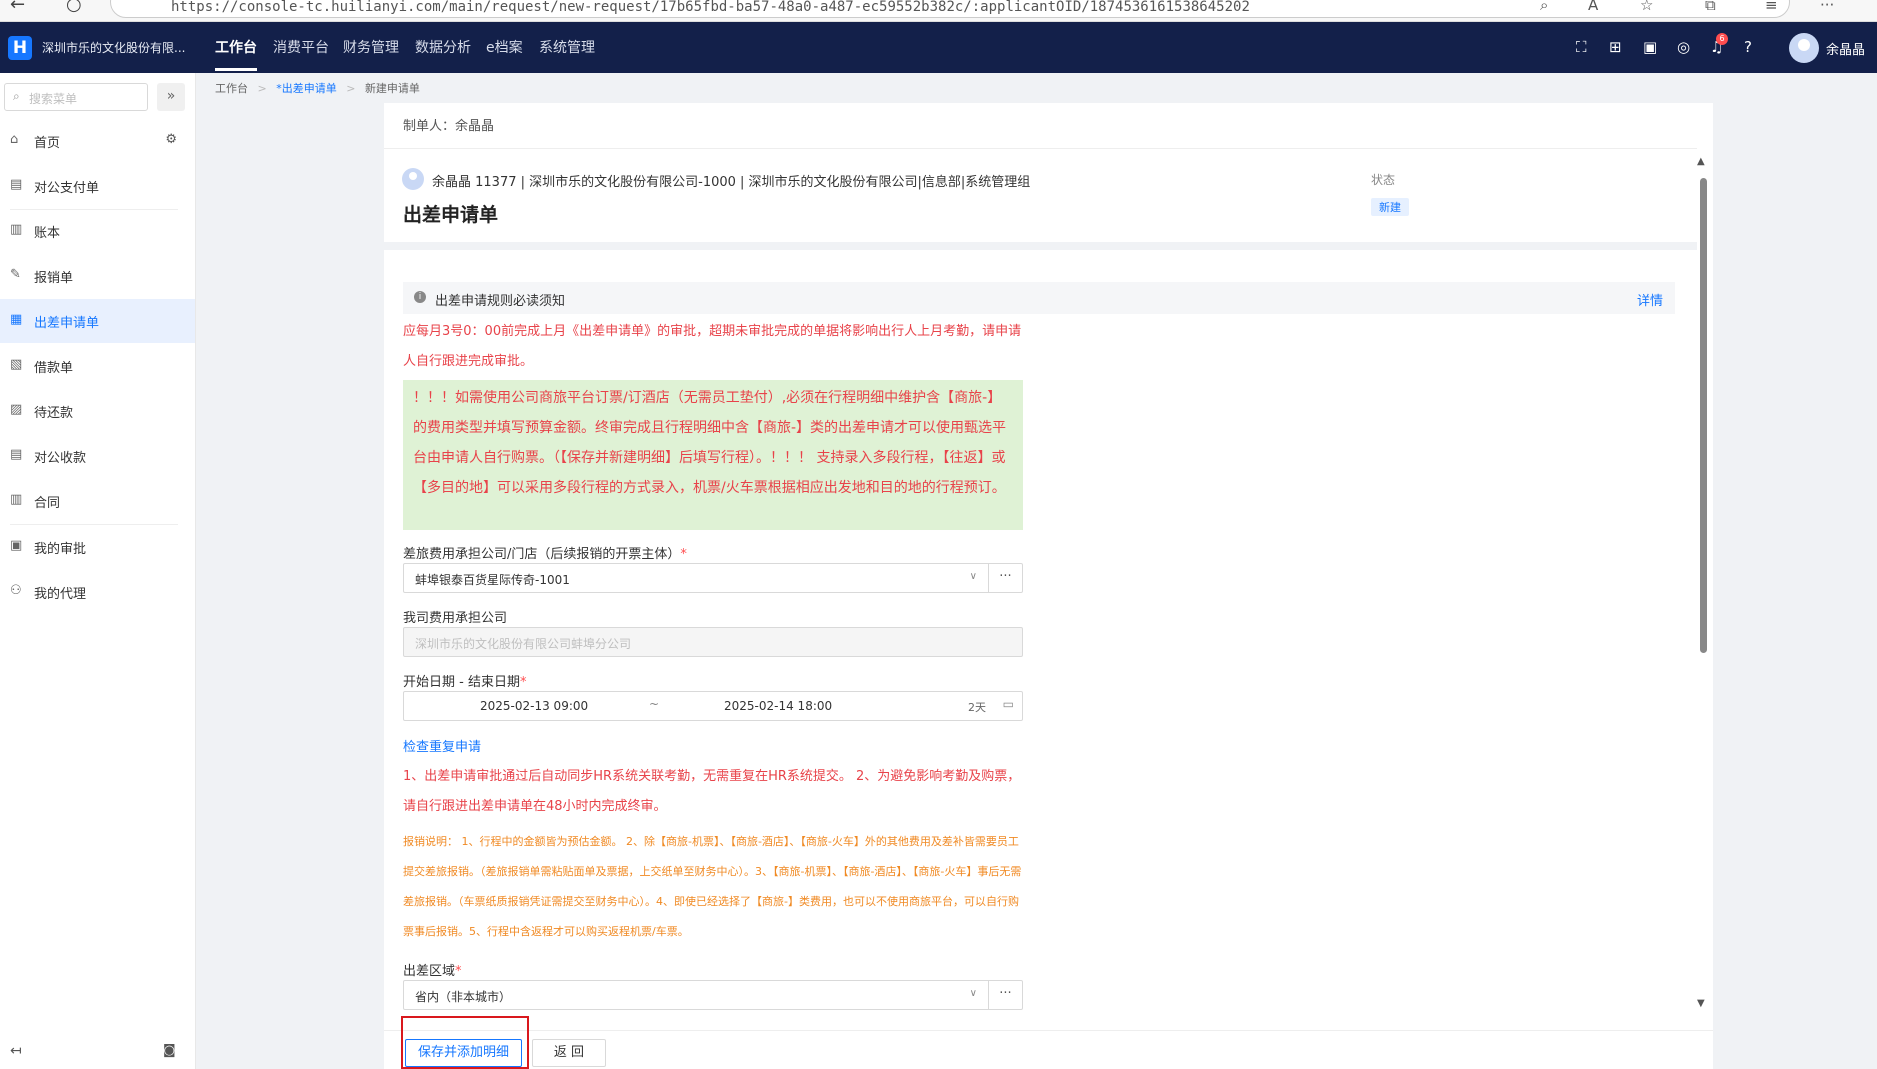 Image resolution: width=1877 pixels, height=1069 pixels. What do you see at coordinates (500, 301) in the screenshot?
I see `notice-title: 出差申请规则必读须知` at bounding box center [500, 301].